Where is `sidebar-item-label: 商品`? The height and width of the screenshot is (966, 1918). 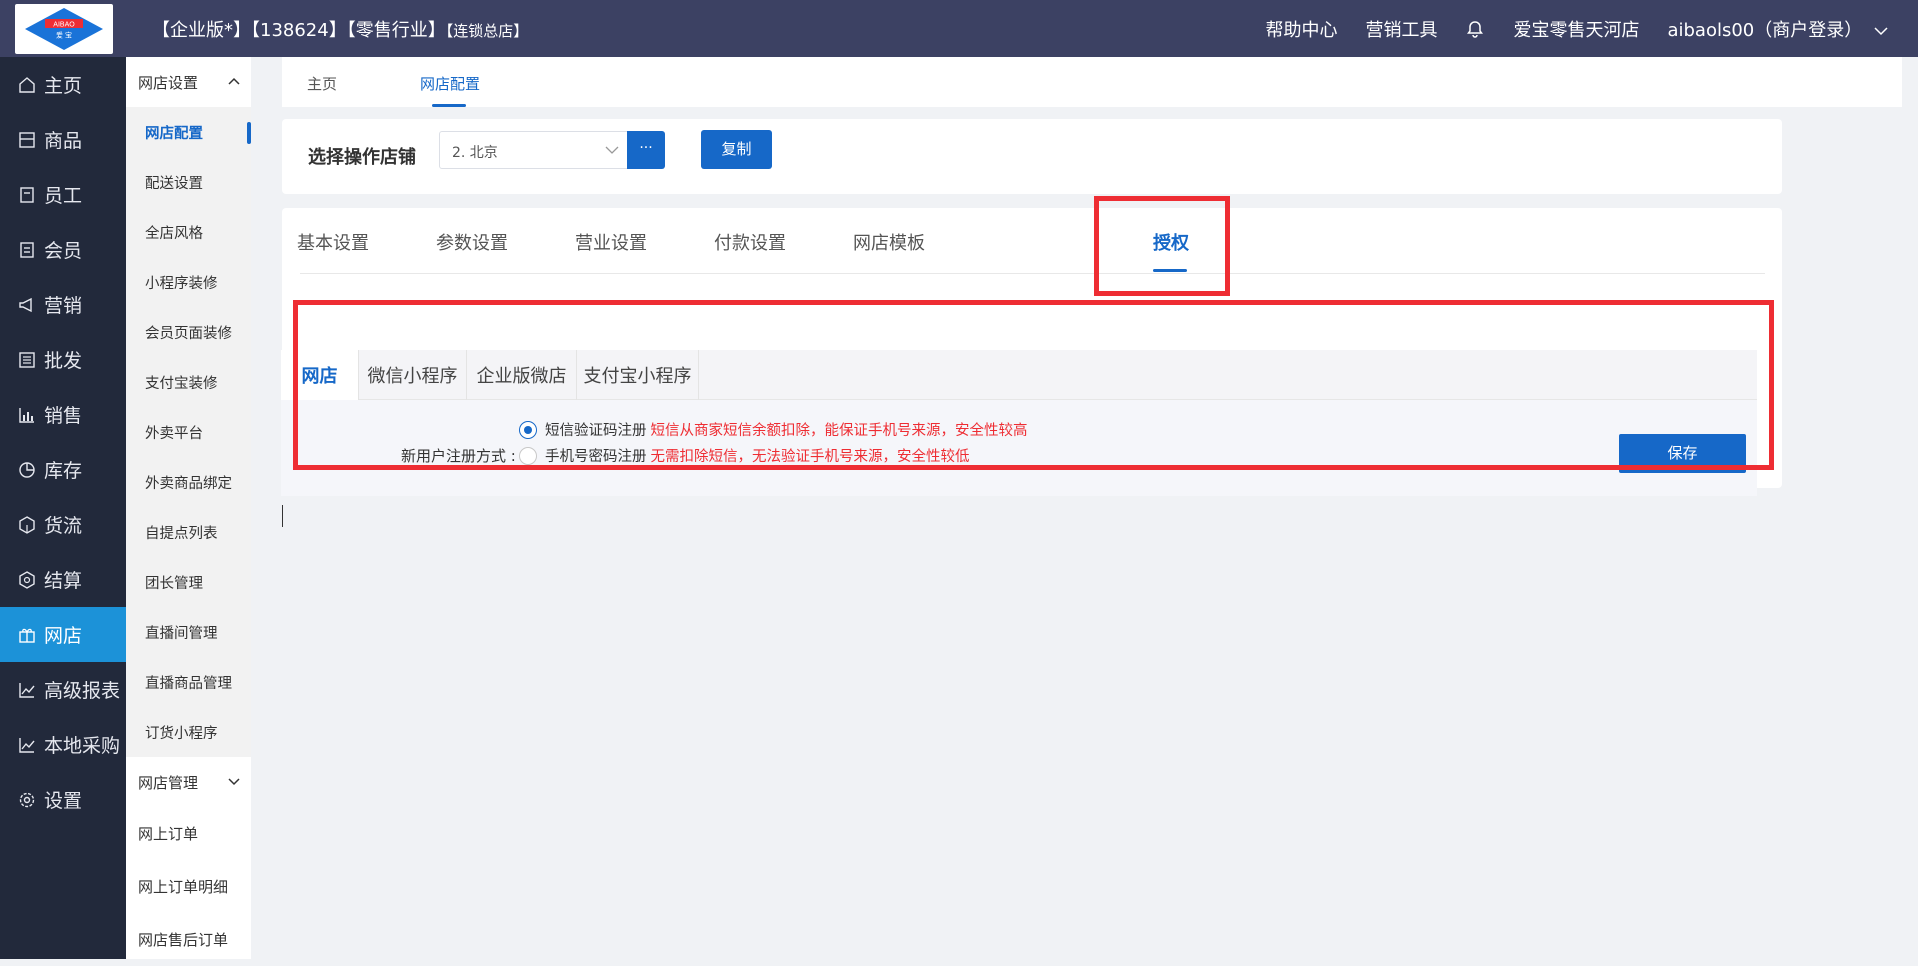
sidebar-item-label: 商品 is located at coordinates (63, 141).